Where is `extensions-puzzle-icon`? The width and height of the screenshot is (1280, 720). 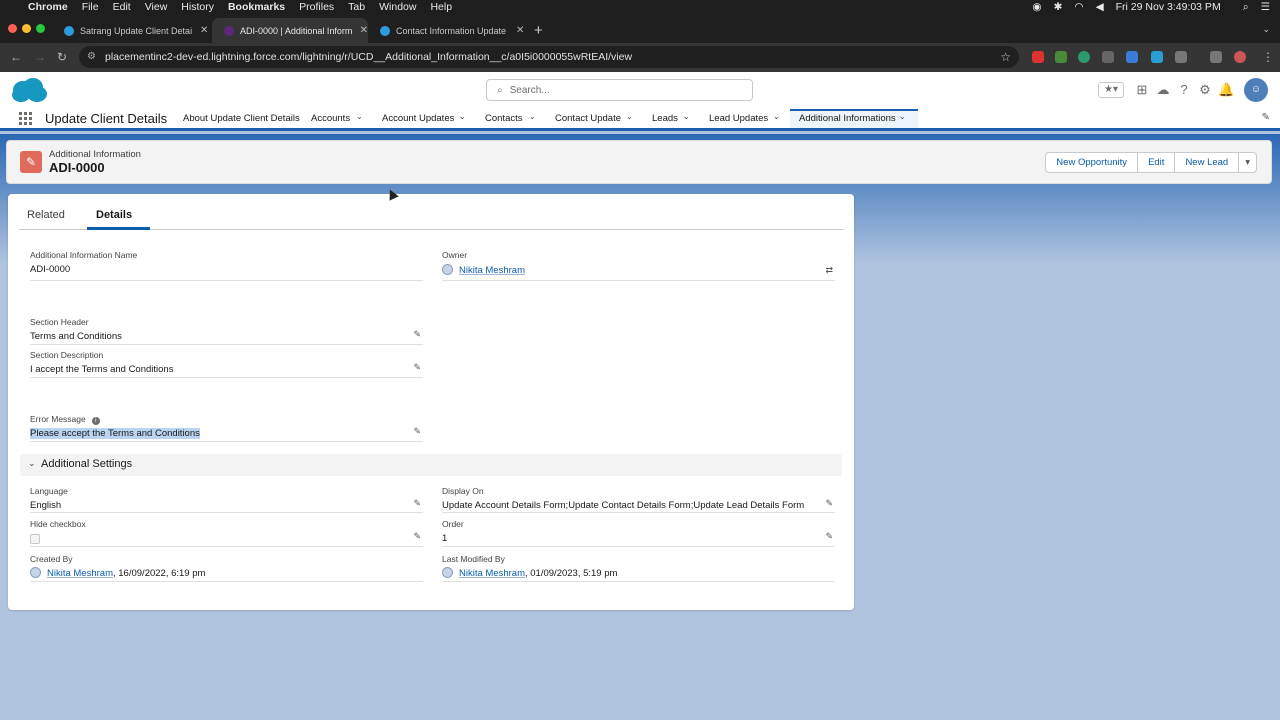 extensions-puzzle-icon is located at coordinates (1181, 57).